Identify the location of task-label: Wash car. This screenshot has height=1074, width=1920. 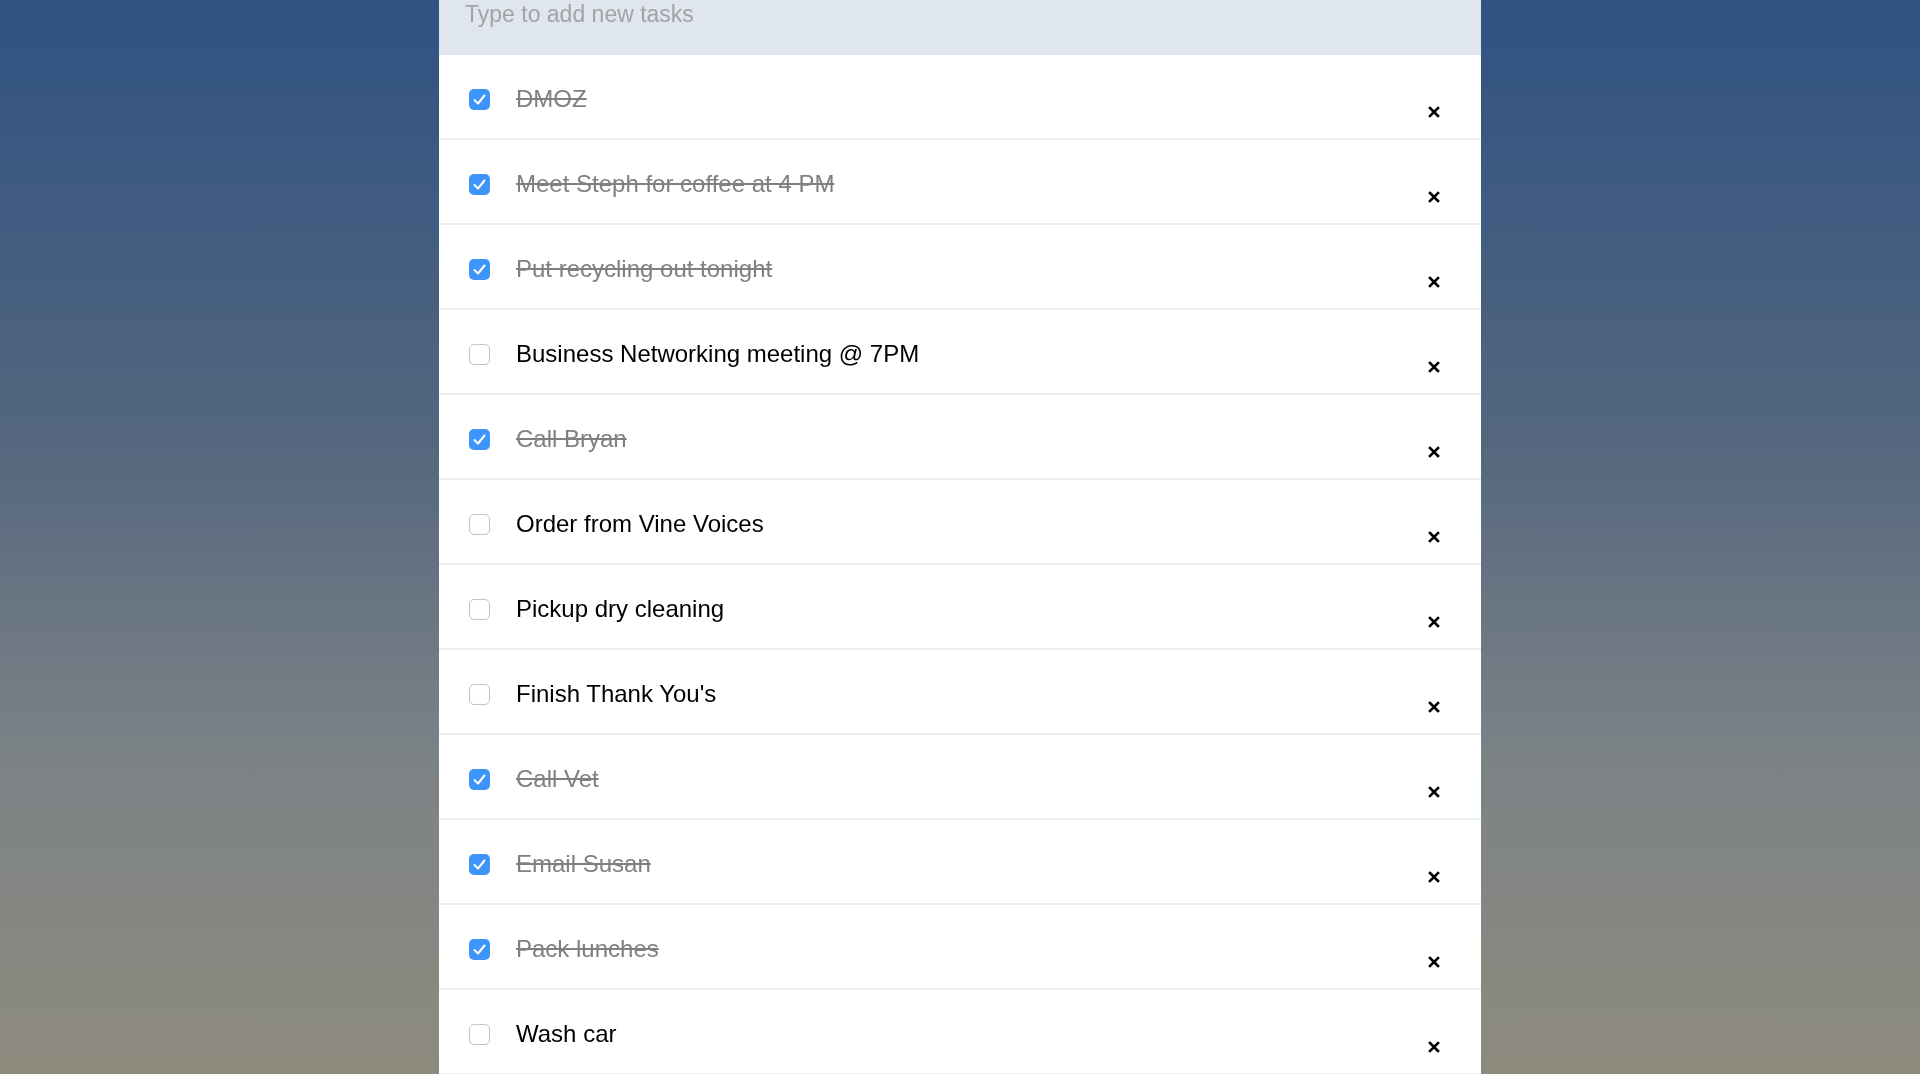
(566, 1034).